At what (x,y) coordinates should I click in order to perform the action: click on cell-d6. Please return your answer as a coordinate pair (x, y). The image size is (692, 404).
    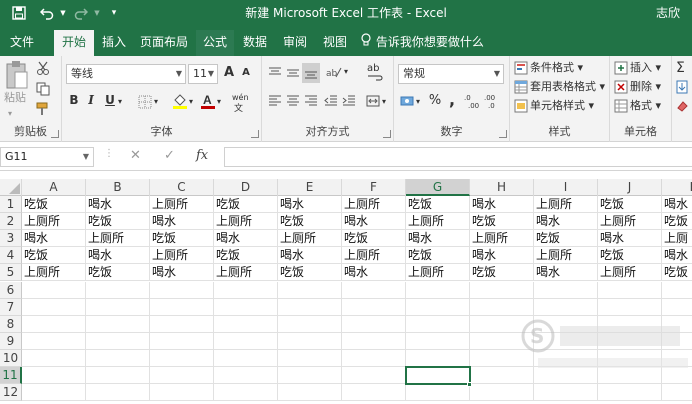
    Looking at the image, I should click on (246, 290).